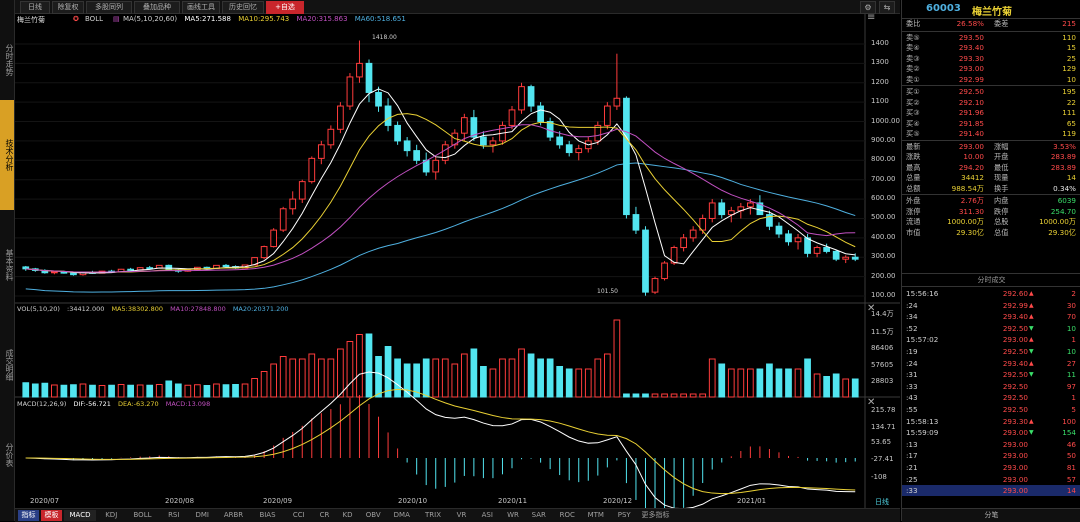 The height and width of the screenshot is (522, 1080). What do you see at coordinates (991, 69) in the screenshot?
I see `ask-row: 卖② 293.00 129` at bounding box center [991, 69].